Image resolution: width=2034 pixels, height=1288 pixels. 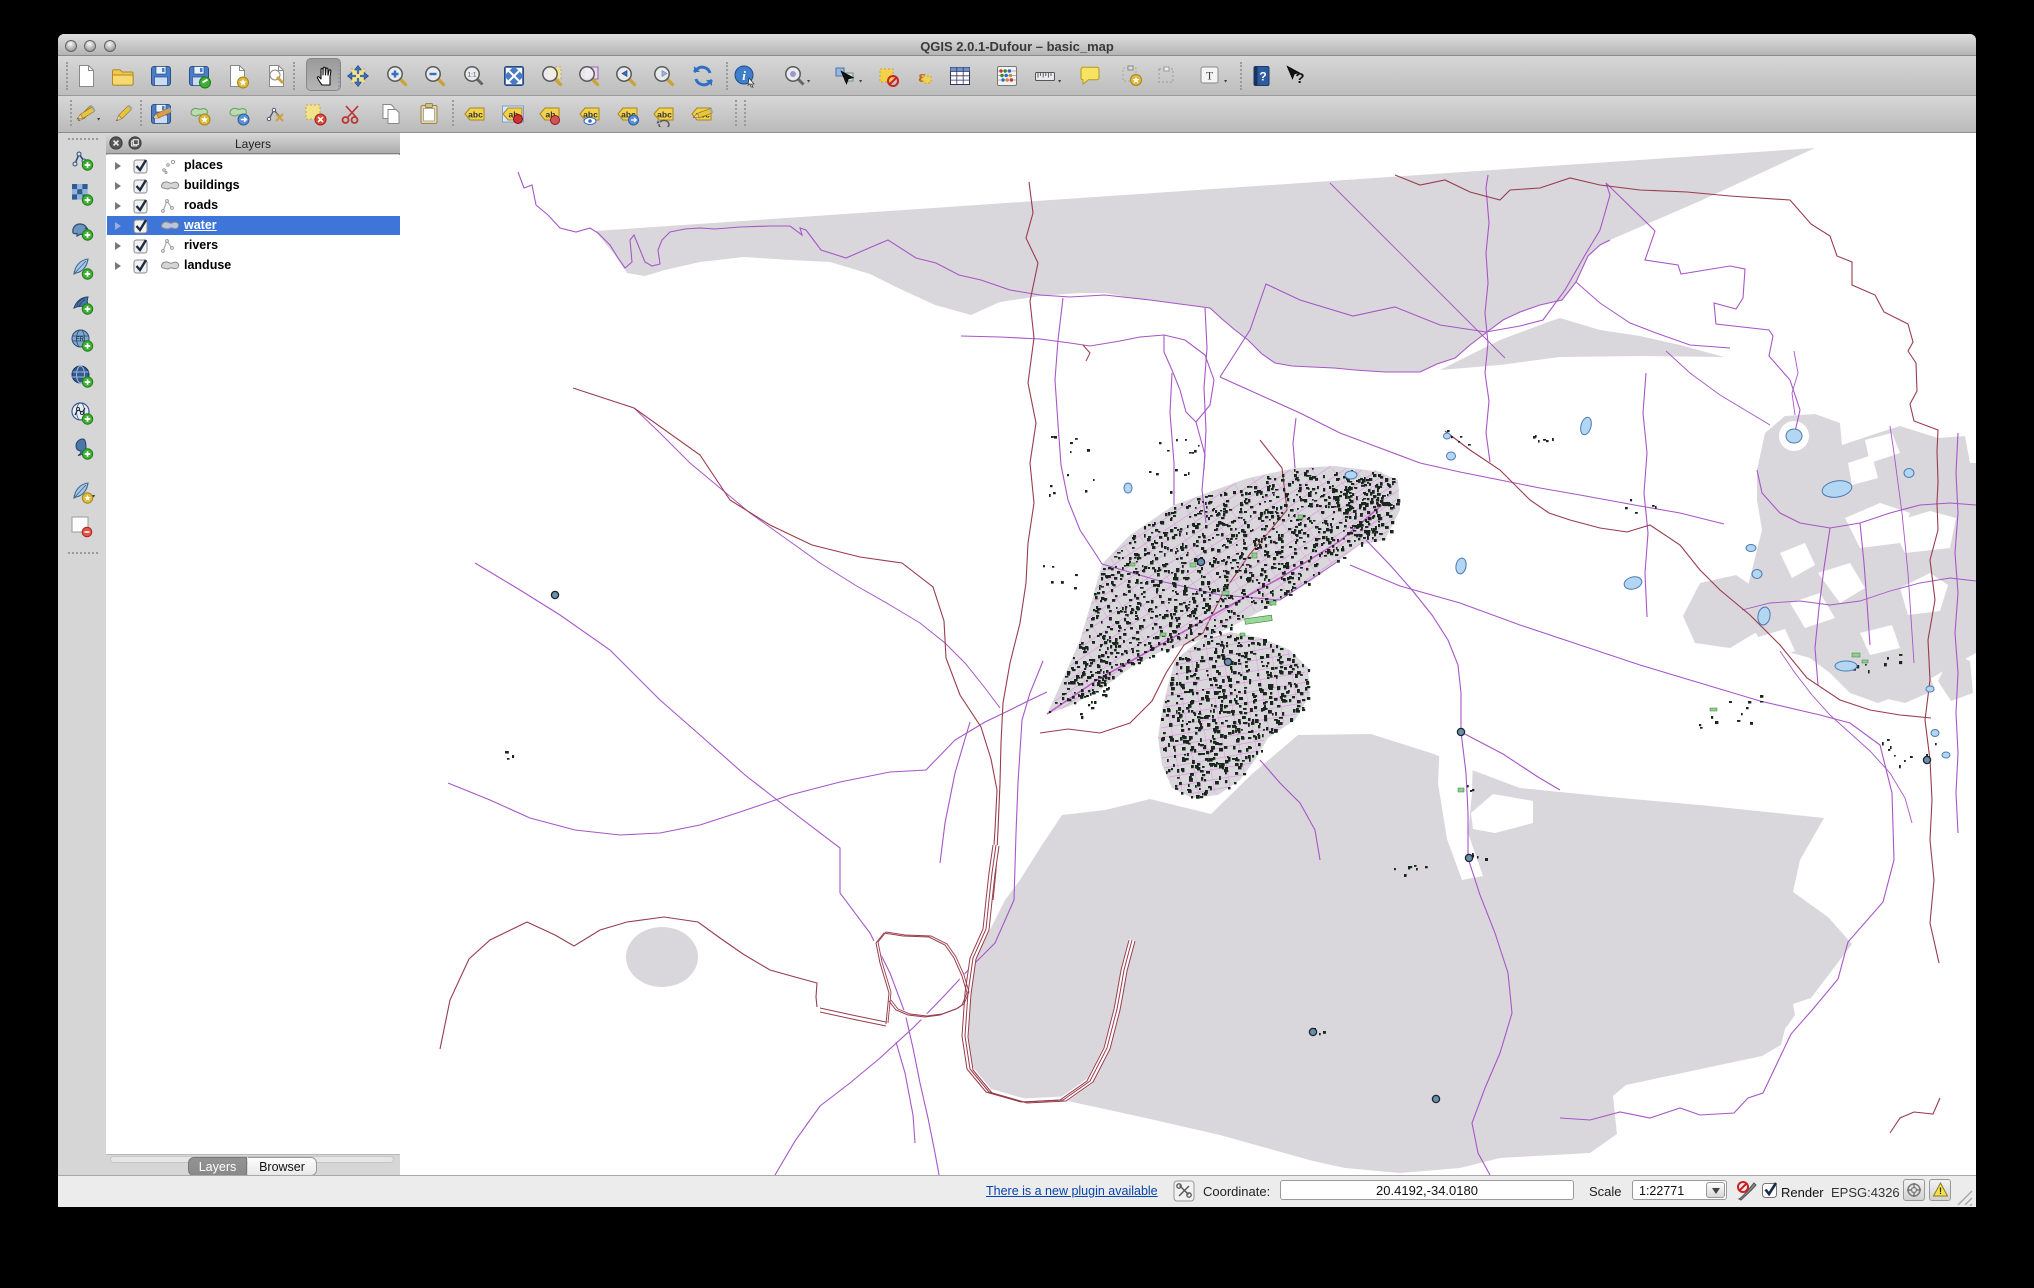 I want to click on svg-text: i, so click(x=744, y=75).